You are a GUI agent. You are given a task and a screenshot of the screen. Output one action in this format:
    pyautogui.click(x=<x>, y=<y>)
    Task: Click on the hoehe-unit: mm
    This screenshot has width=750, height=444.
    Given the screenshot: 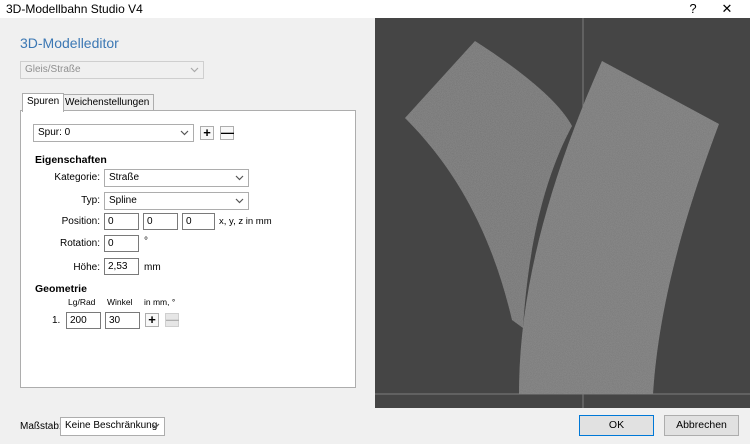 What is the action you would take?
    pyautogui.click(x=152, y=267)
    